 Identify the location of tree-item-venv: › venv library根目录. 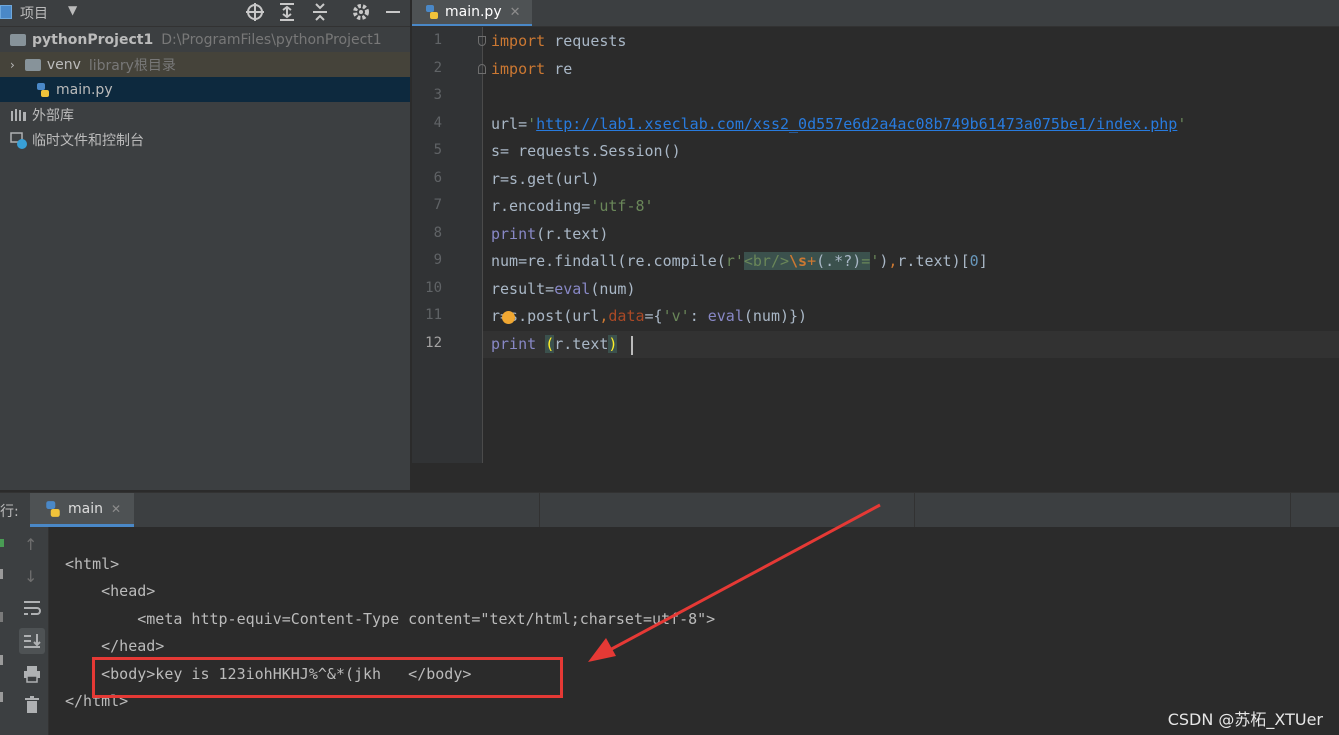
(205, 64).